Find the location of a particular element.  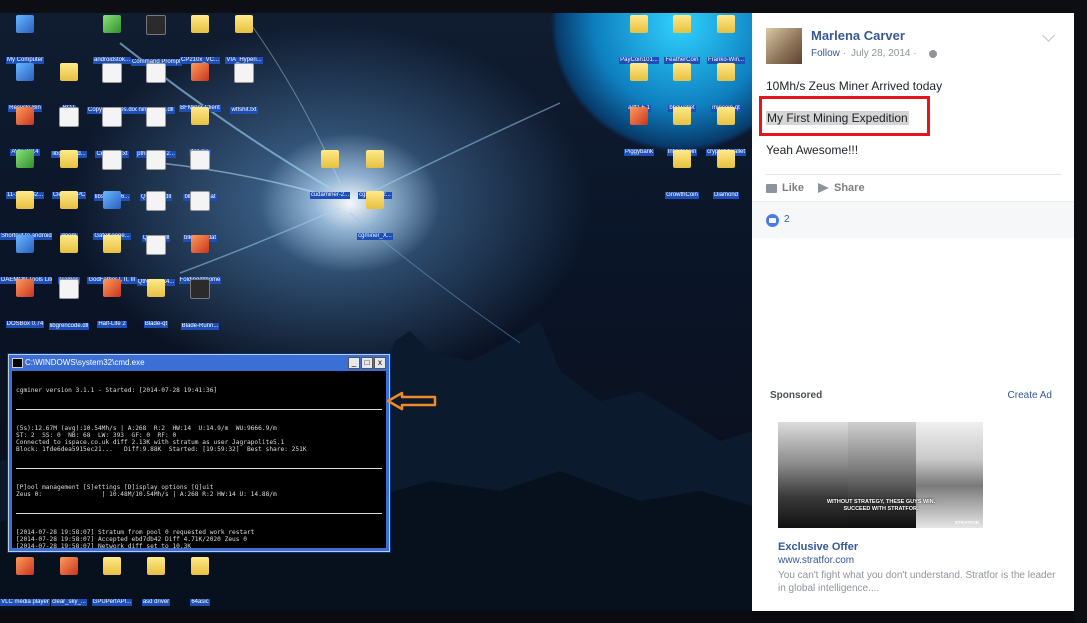

desktop-icon-label: libgrencode.dll is located at coordinates (69, 326).